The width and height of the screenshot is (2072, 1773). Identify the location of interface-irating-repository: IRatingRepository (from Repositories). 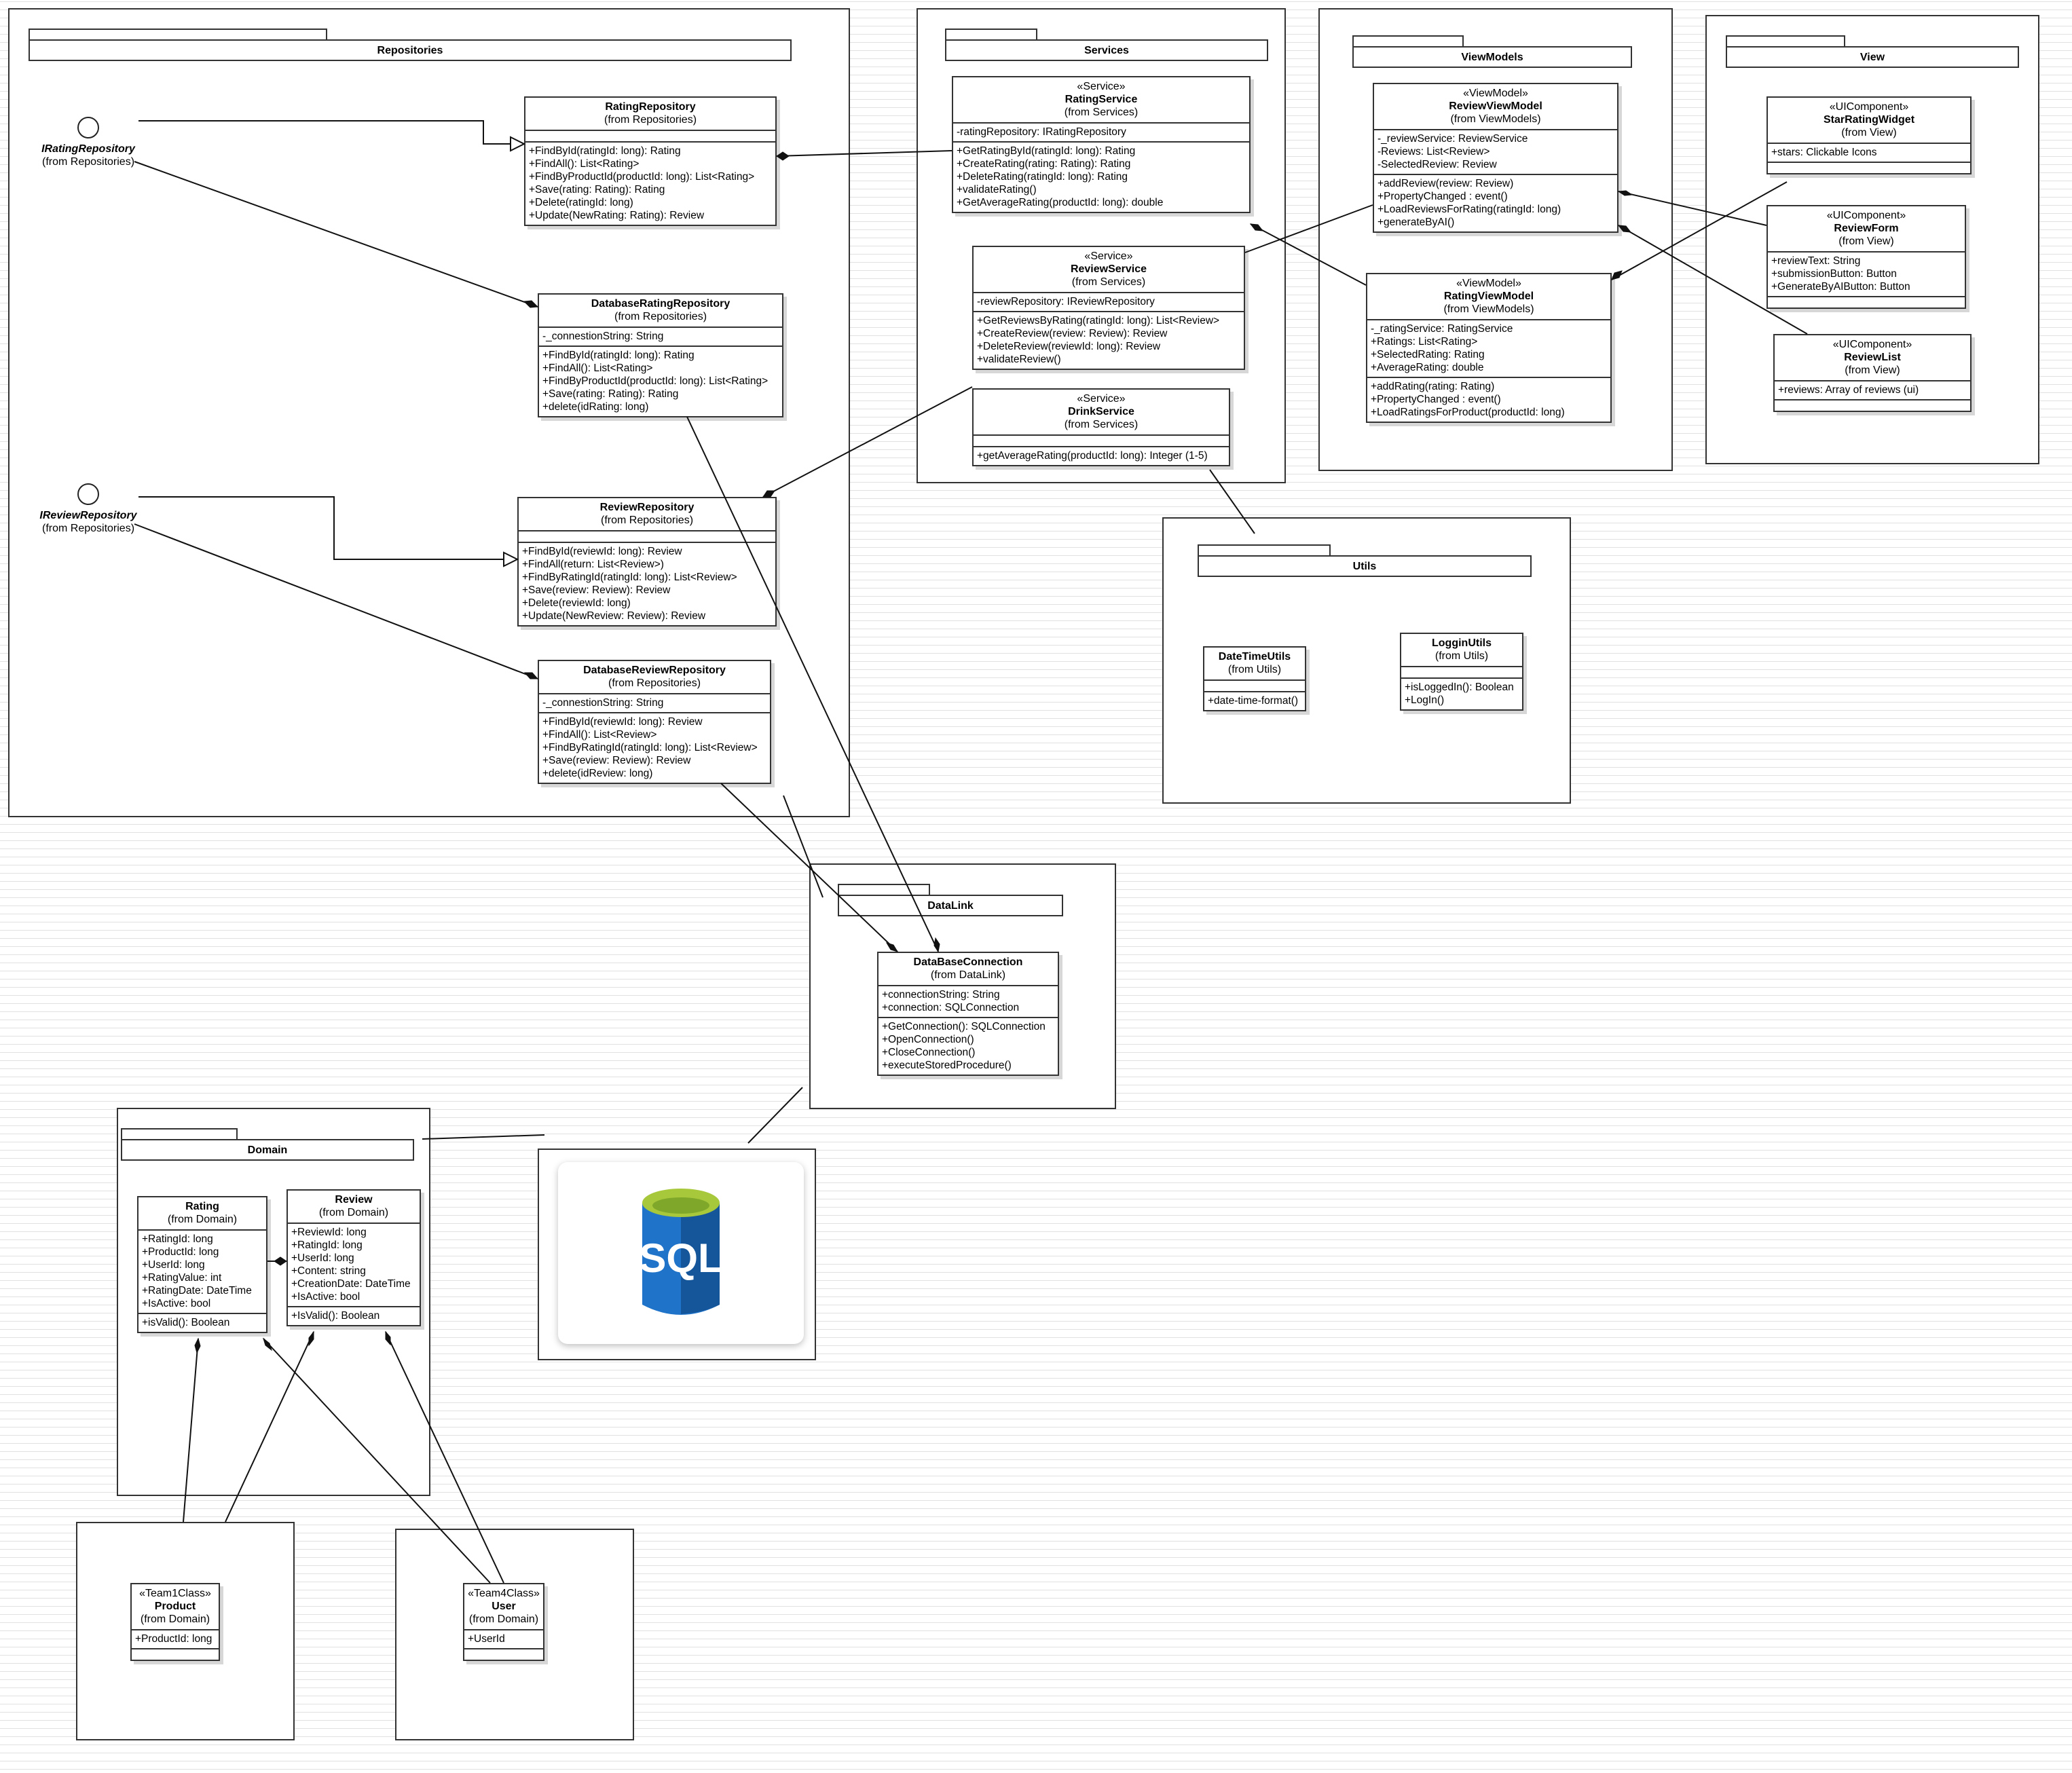
(89, 143).